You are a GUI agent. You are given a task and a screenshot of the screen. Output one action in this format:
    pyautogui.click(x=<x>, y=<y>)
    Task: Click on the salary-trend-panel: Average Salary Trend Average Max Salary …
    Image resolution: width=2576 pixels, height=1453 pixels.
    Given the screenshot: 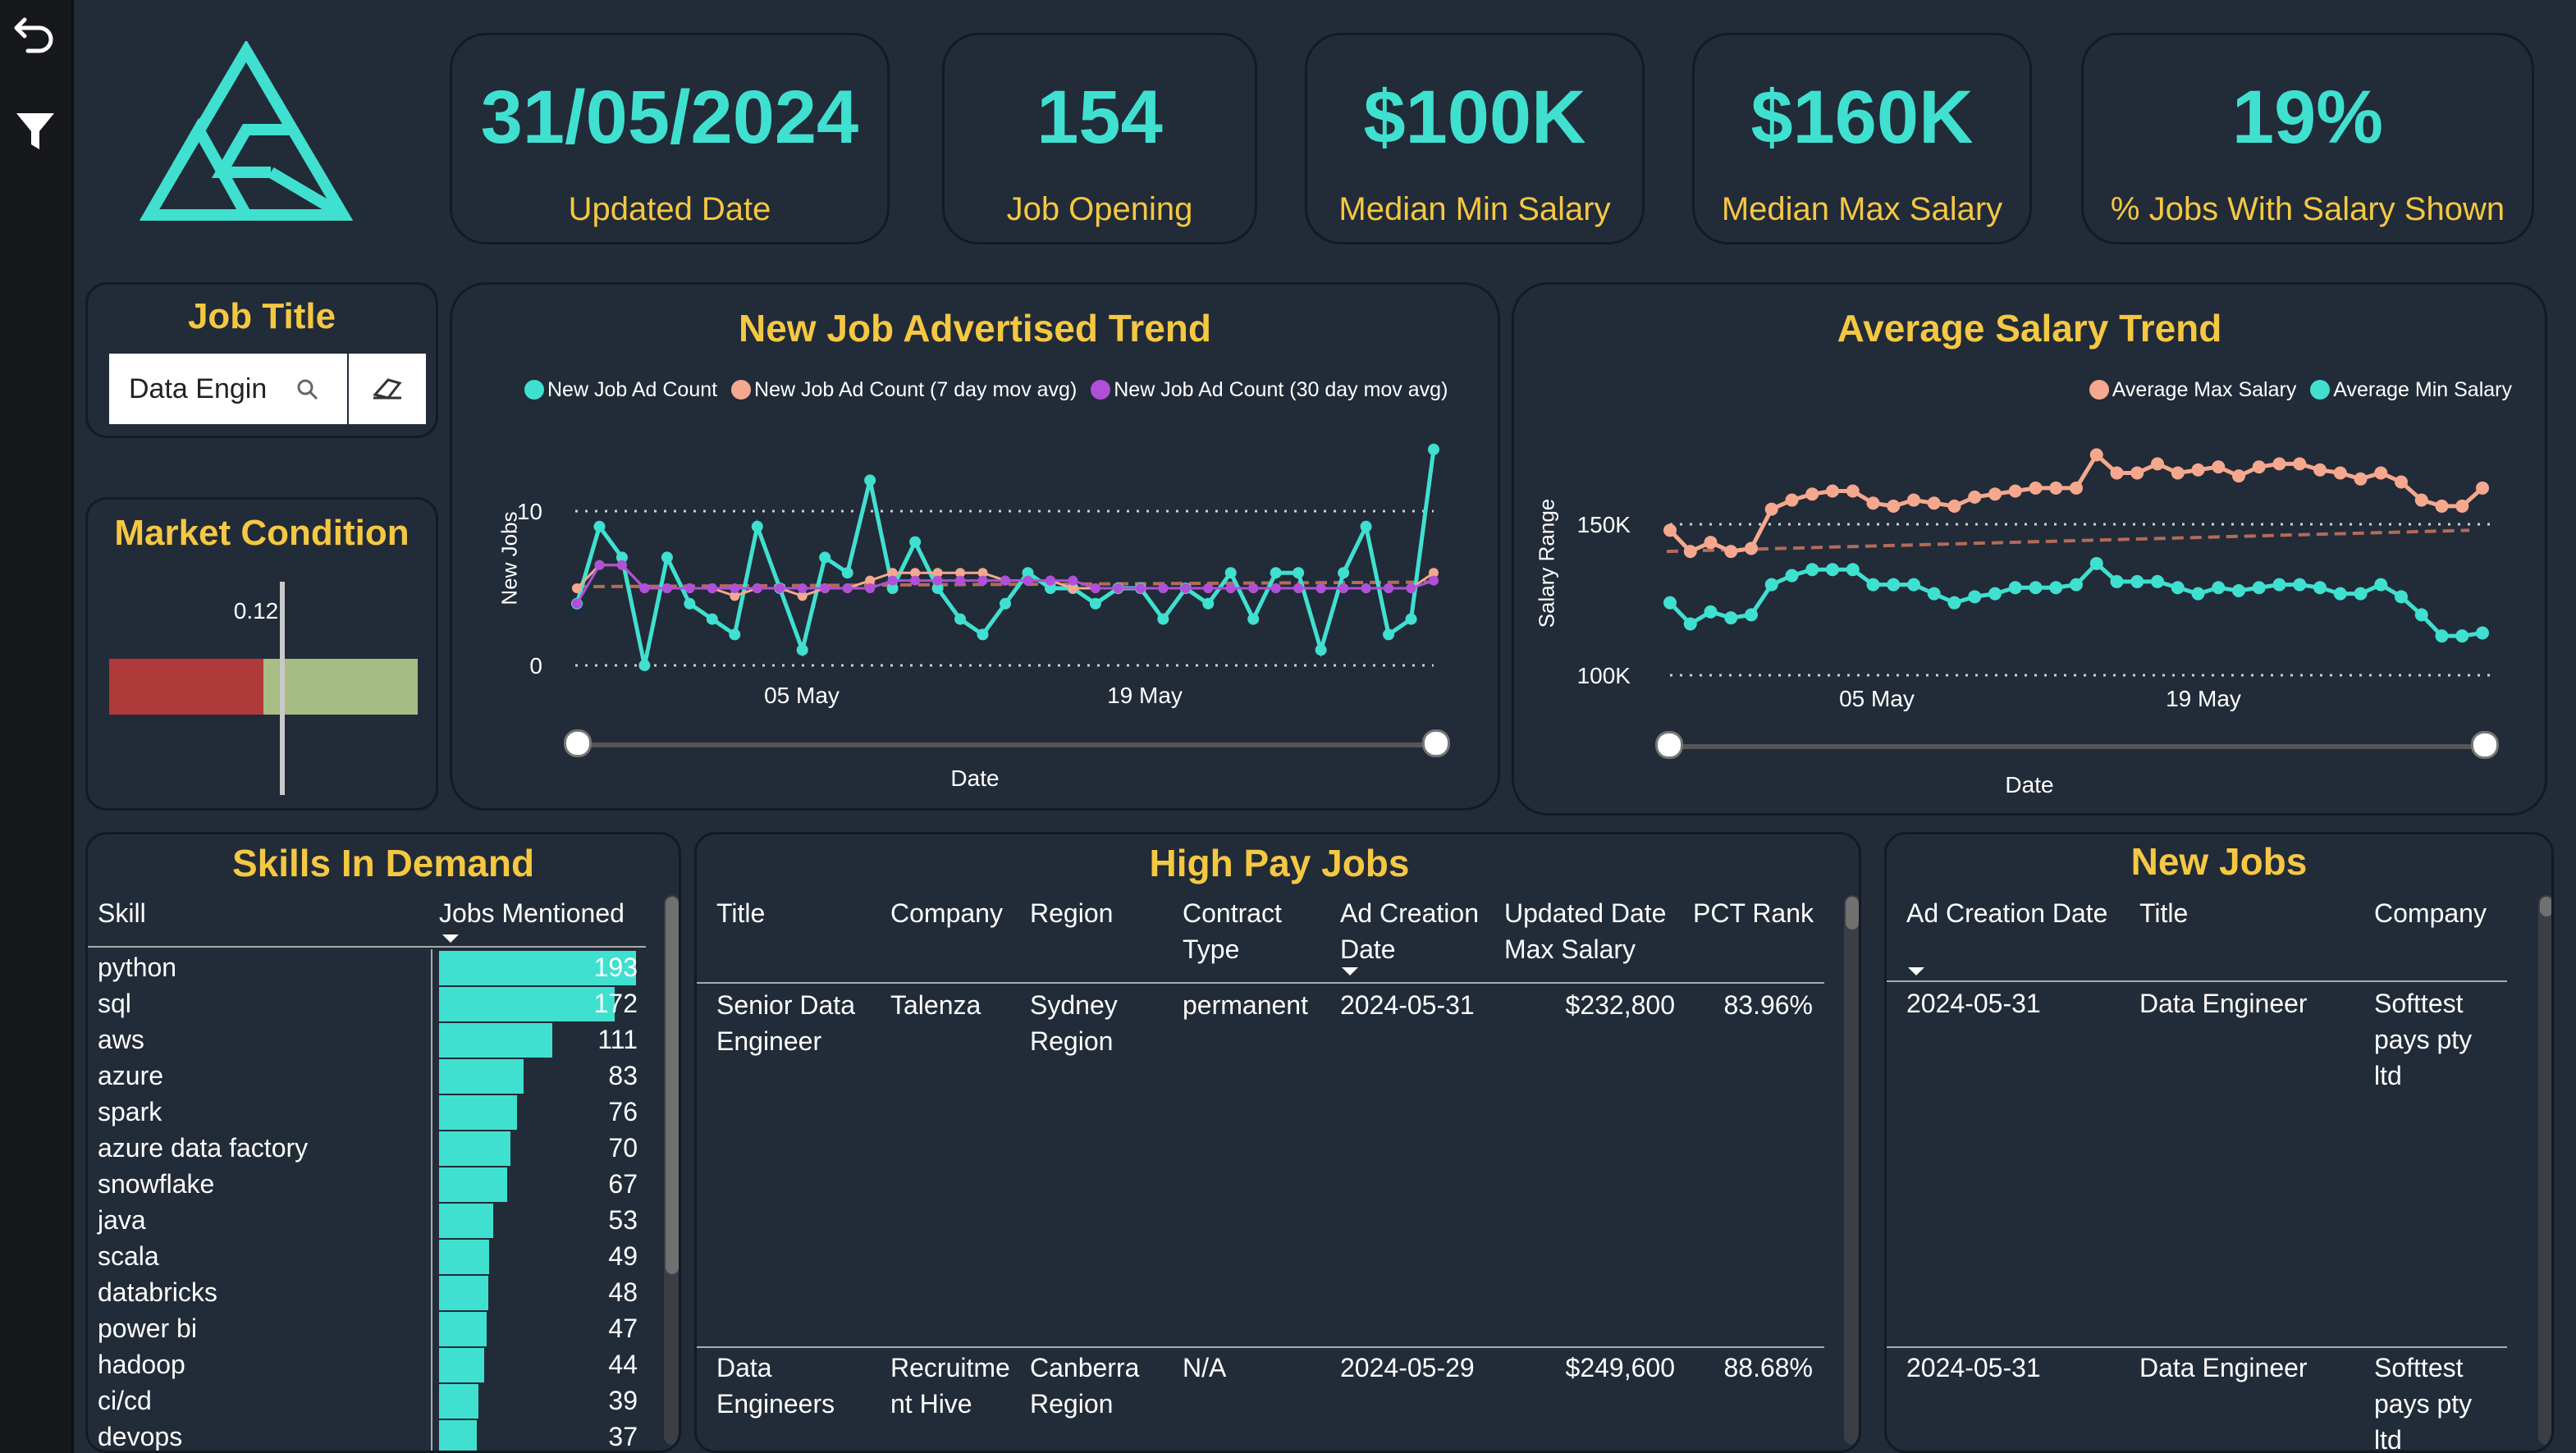 What is the action you would take?
    pyautogui.click(x=2029, y=549)
    